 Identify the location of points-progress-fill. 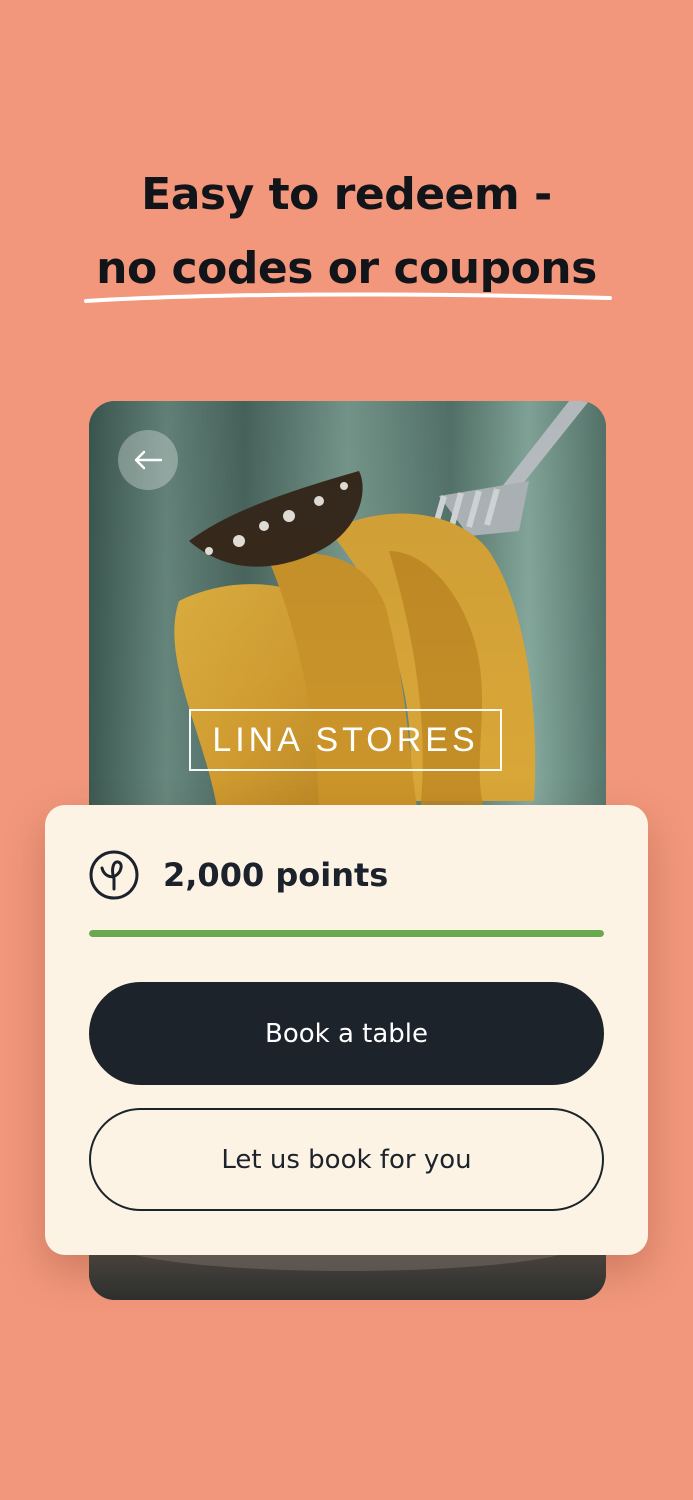
(346, 933).